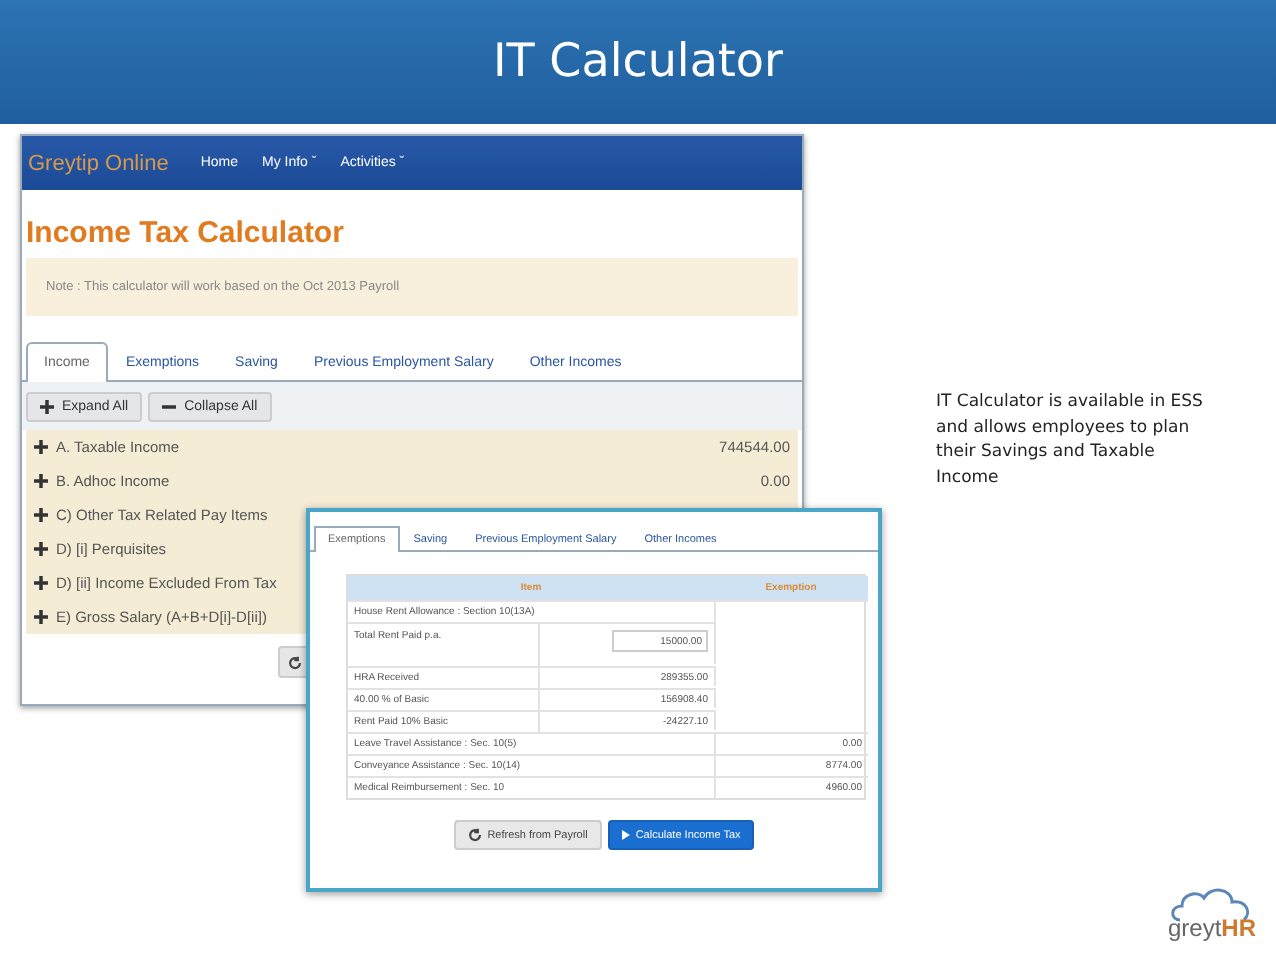 The image size is (1276, 958). I want to click on page-heading: Income Tax Calculator, so click(186, 233).